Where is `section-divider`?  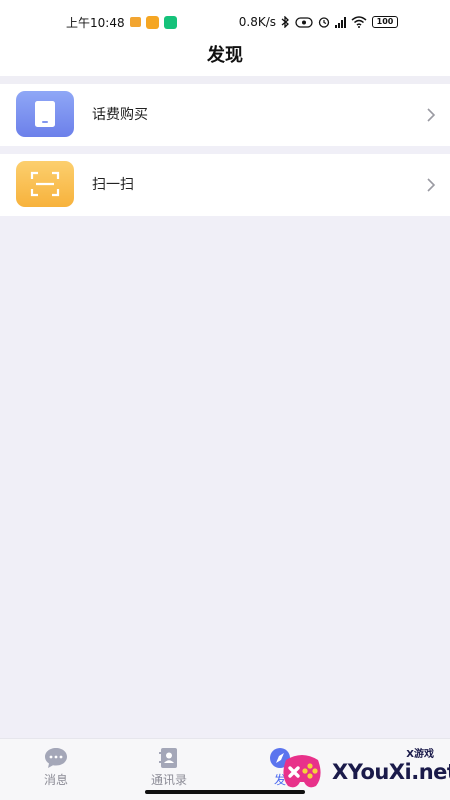 section-divider is located at coordinates (225, 80).